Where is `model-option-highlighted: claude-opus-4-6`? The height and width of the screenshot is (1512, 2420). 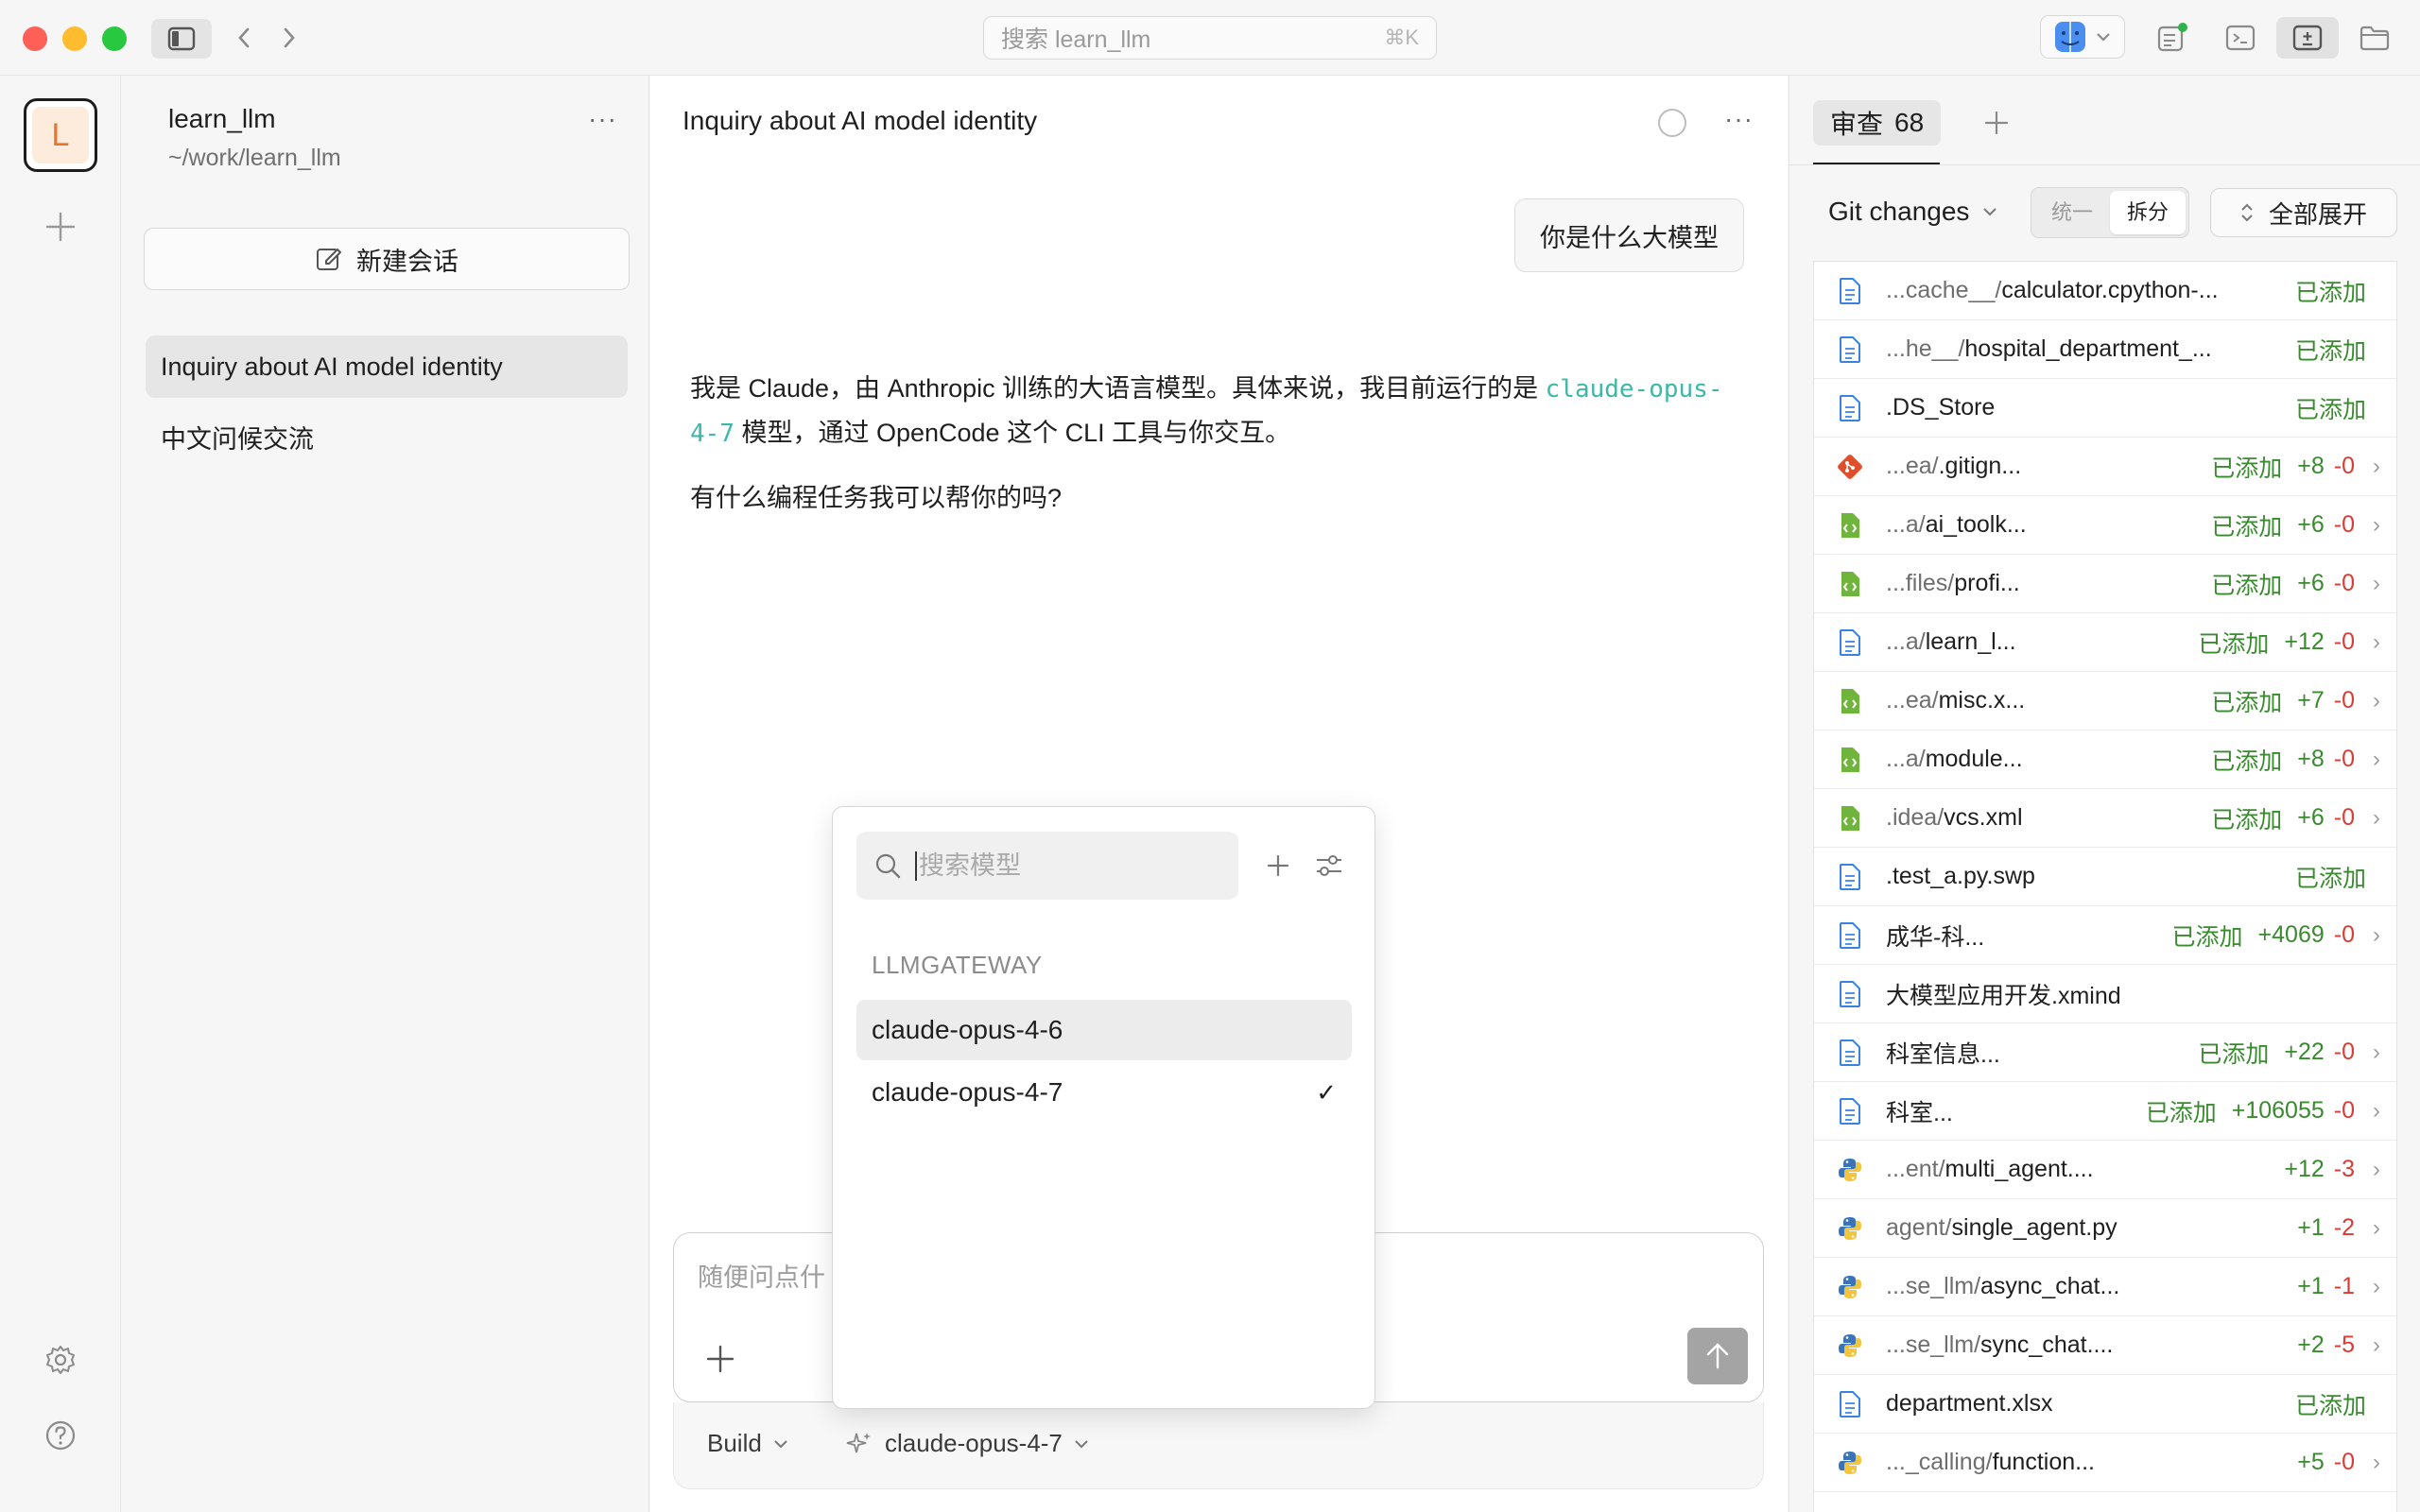 model-option-highlighted: claude-opus-4-6 is located at coordinates (1104, 1030).